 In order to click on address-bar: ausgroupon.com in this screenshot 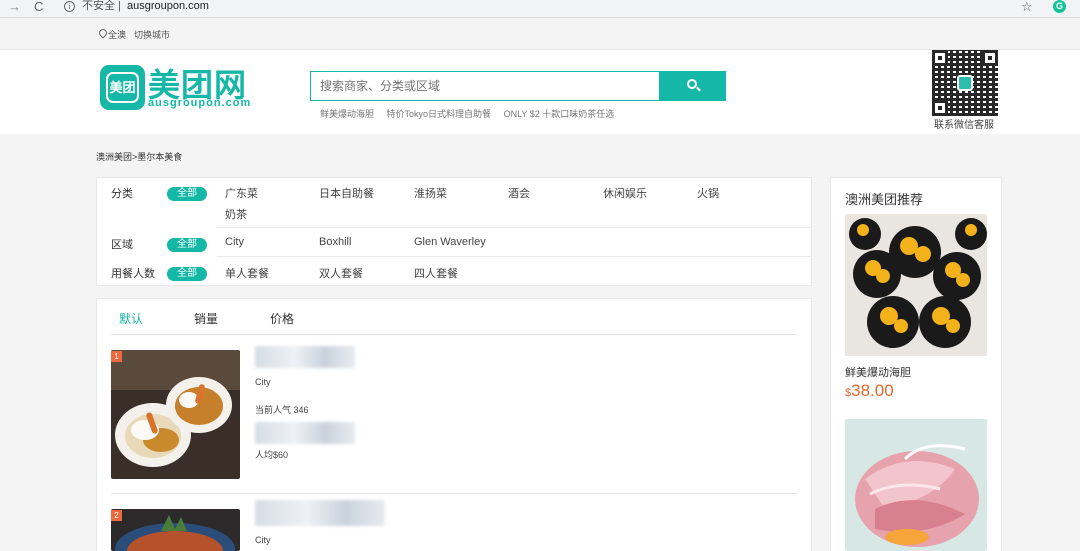, I will do `click(168, 6)`.